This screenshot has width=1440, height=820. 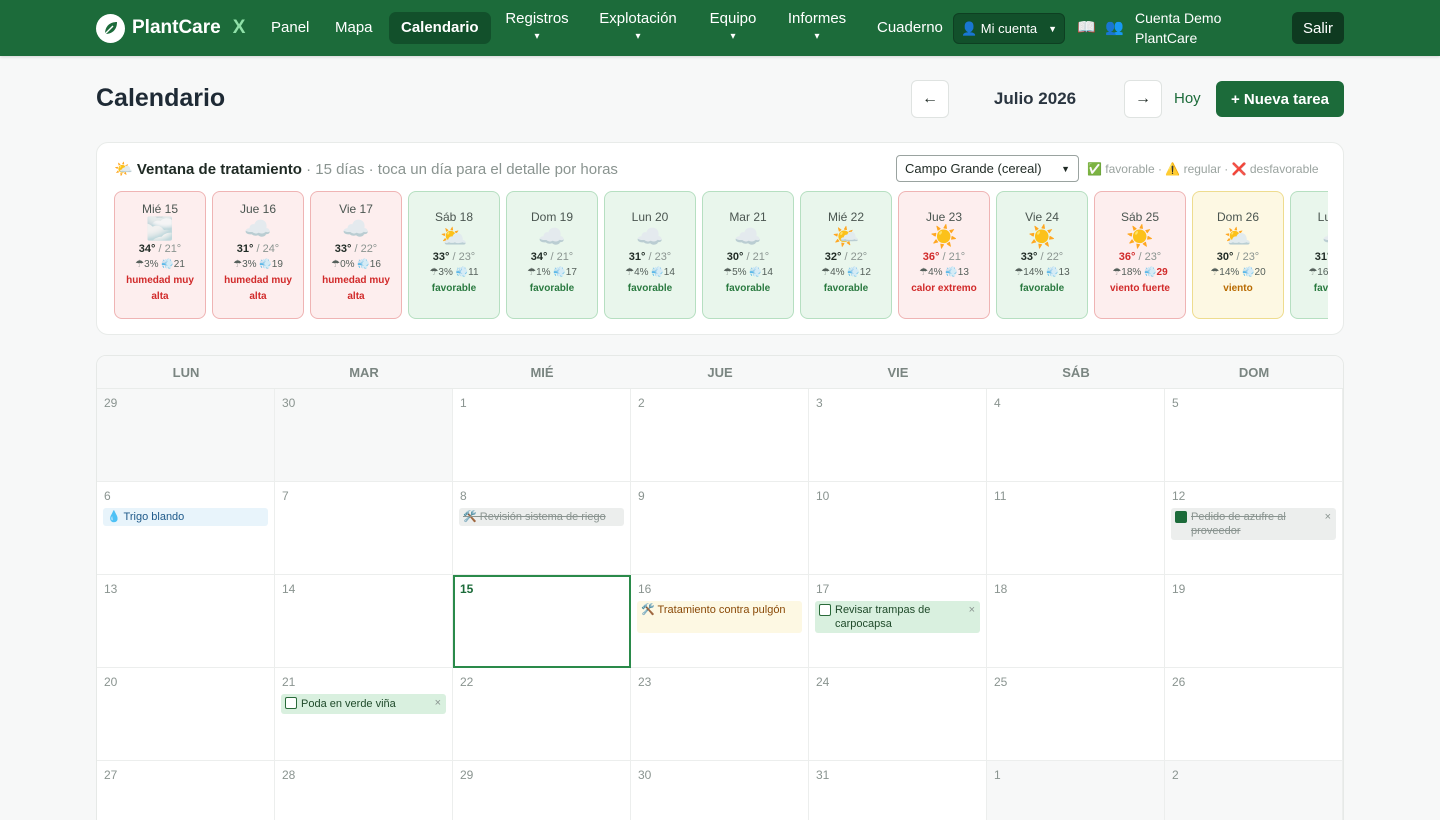 What do you see at coordinates (1086, 28) in the screenshot?
I see `book-icon: 📖` at bounding box center [1086, 28].